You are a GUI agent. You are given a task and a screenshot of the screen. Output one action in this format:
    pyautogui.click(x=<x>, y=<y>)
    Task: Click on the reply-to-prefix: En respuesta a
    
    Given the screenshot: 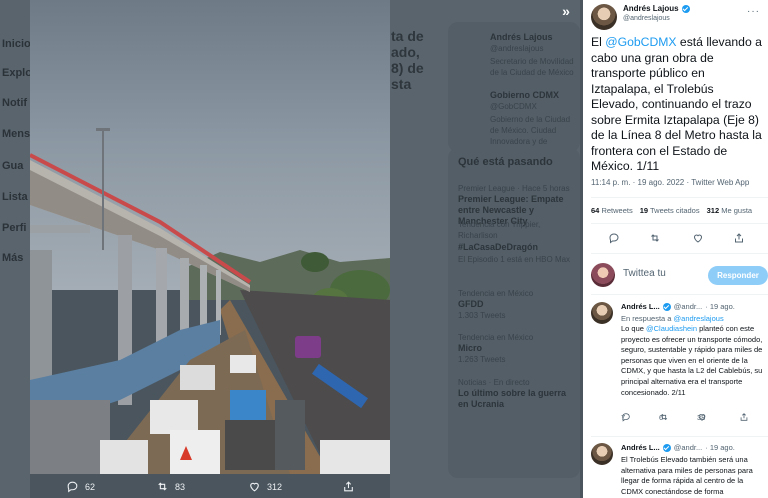 What is the action you would take?
    pyautogui.click(x=647, y=318)
    